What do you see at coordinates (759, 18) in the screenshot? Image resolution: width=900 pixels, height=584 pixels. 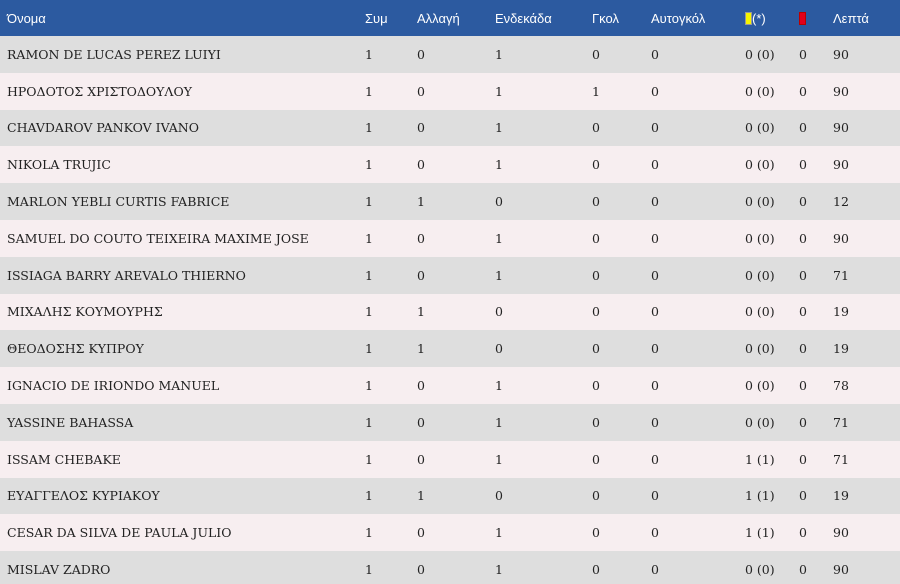 I see `yellow-card-suffix: (*)` at bounding box center [759, 18].